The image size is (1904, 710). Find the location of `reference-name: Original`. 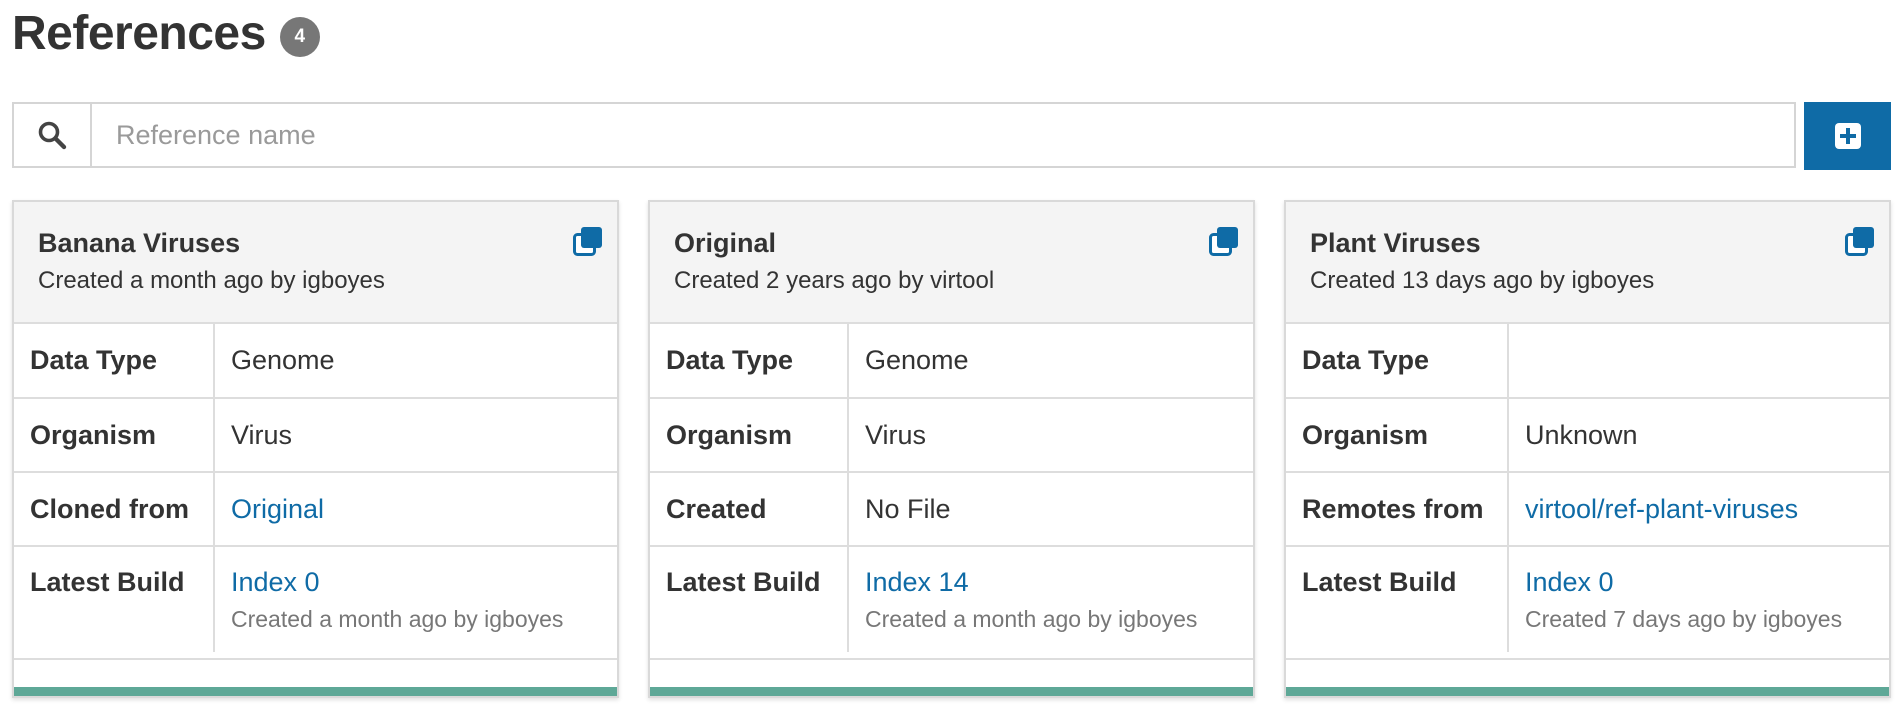

reference-name: Original is located at coordinates (725, 243).